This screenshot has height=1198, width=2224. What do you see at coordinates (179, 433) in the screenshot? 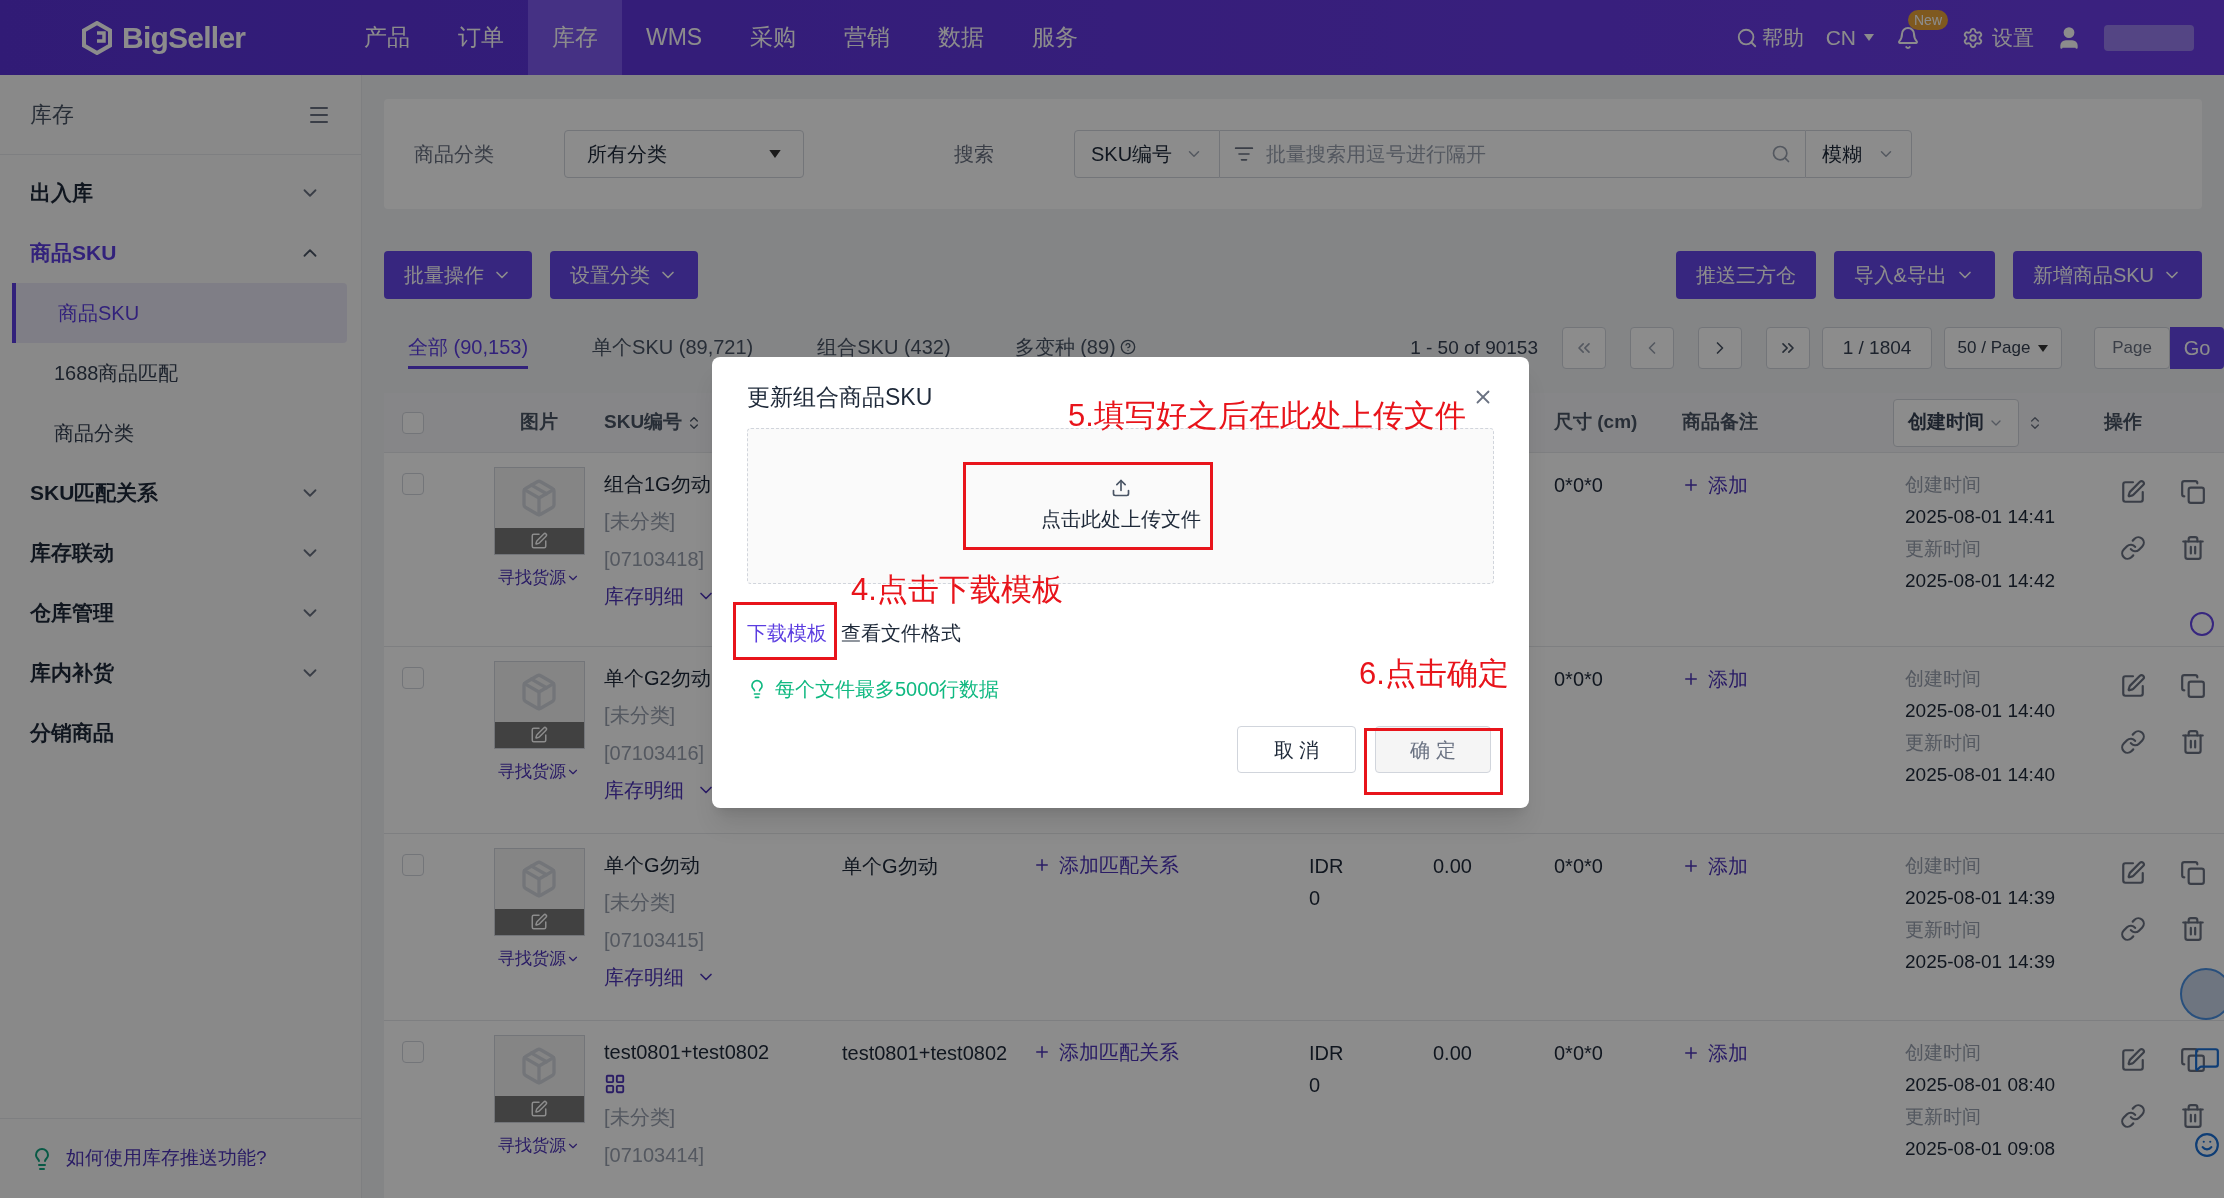
I see `sidebar-sub-item: 商品分类` at bounding box center [179, 433].